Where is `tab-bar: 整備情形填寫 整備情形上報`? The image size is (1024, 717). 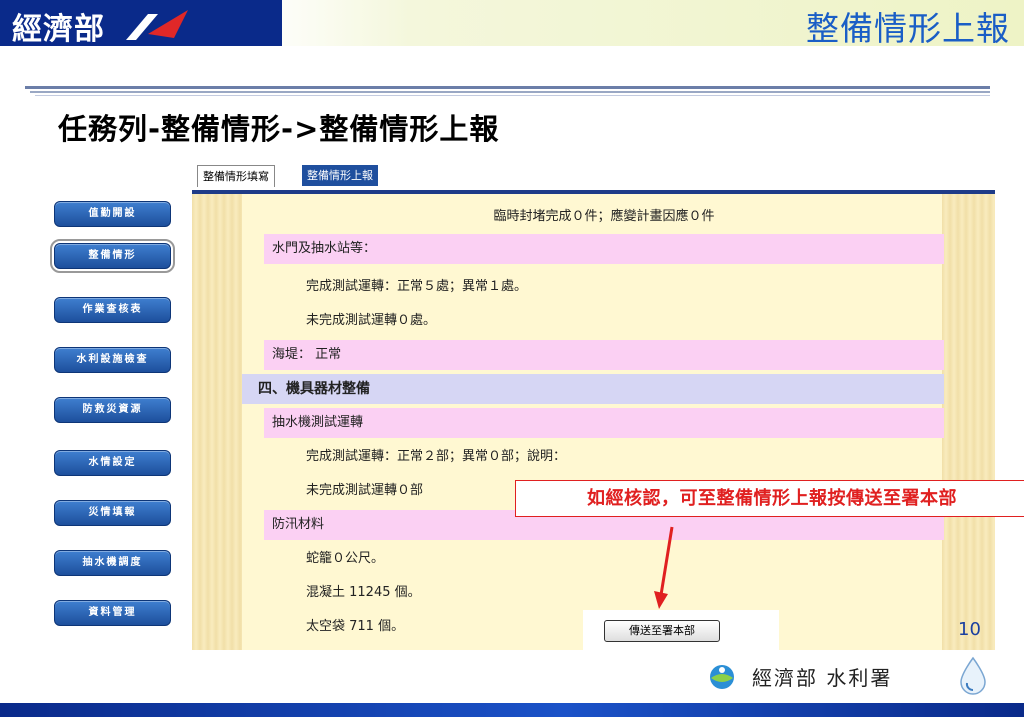
tab-bar: 整備情形填寫 整備情形上報 is located at coordinates (593, 177).